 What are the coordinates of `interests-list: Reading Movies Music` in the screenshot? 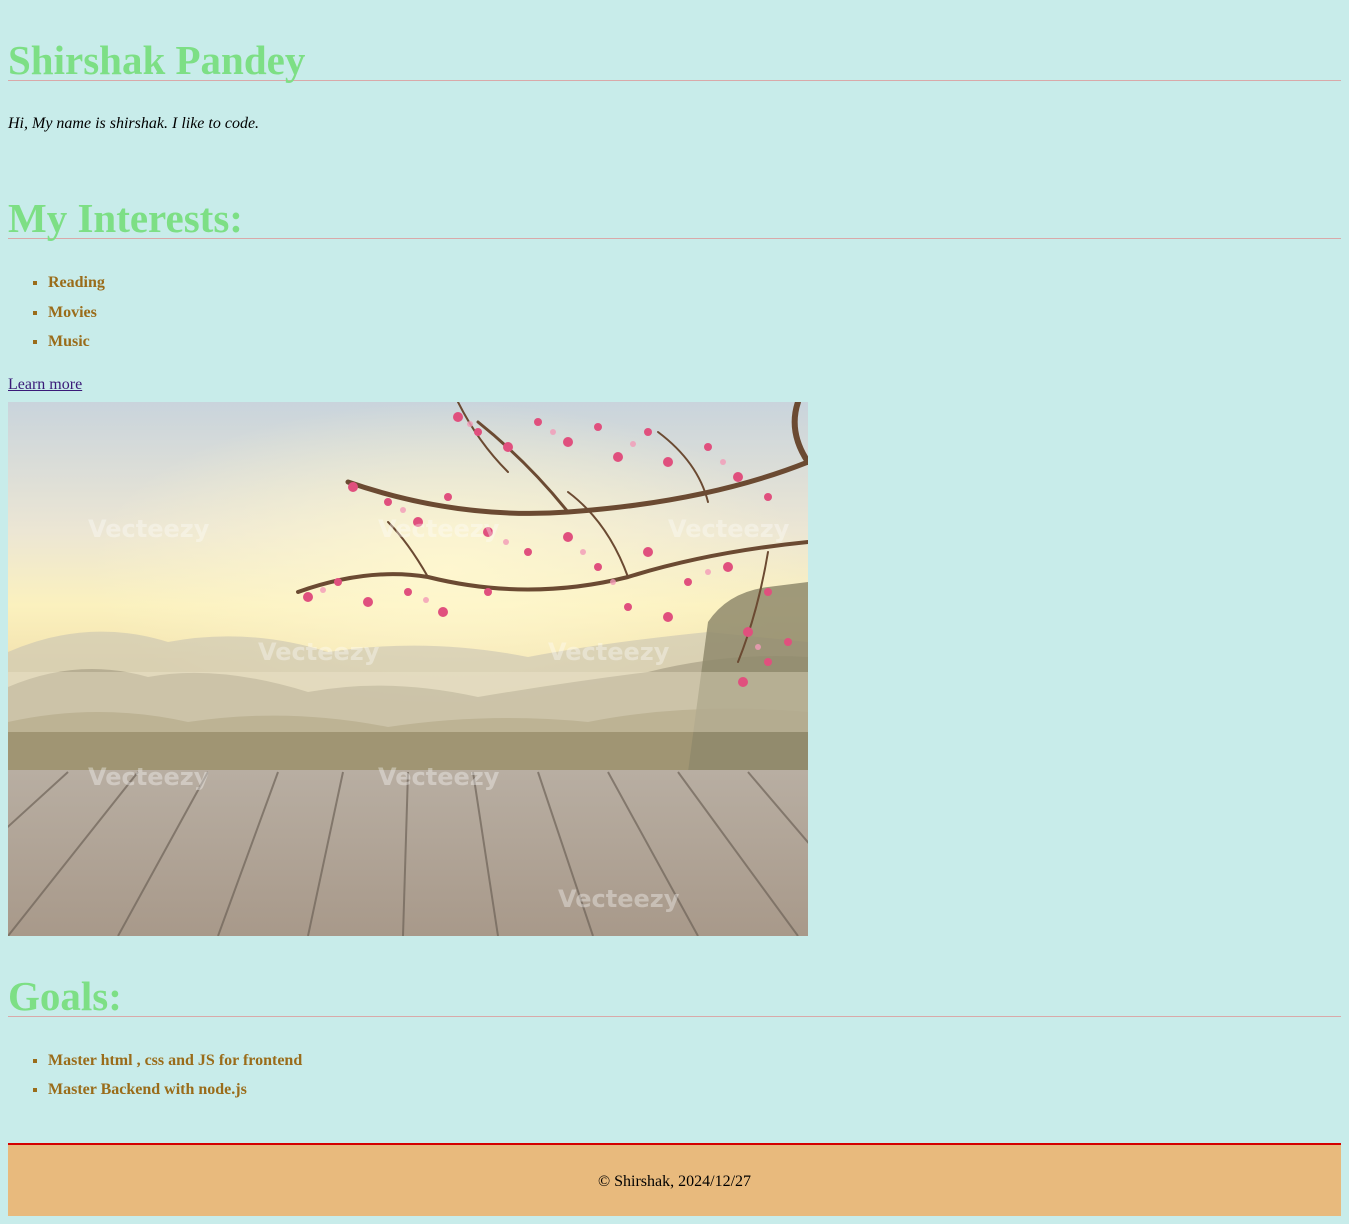 It's located at (674, 312).